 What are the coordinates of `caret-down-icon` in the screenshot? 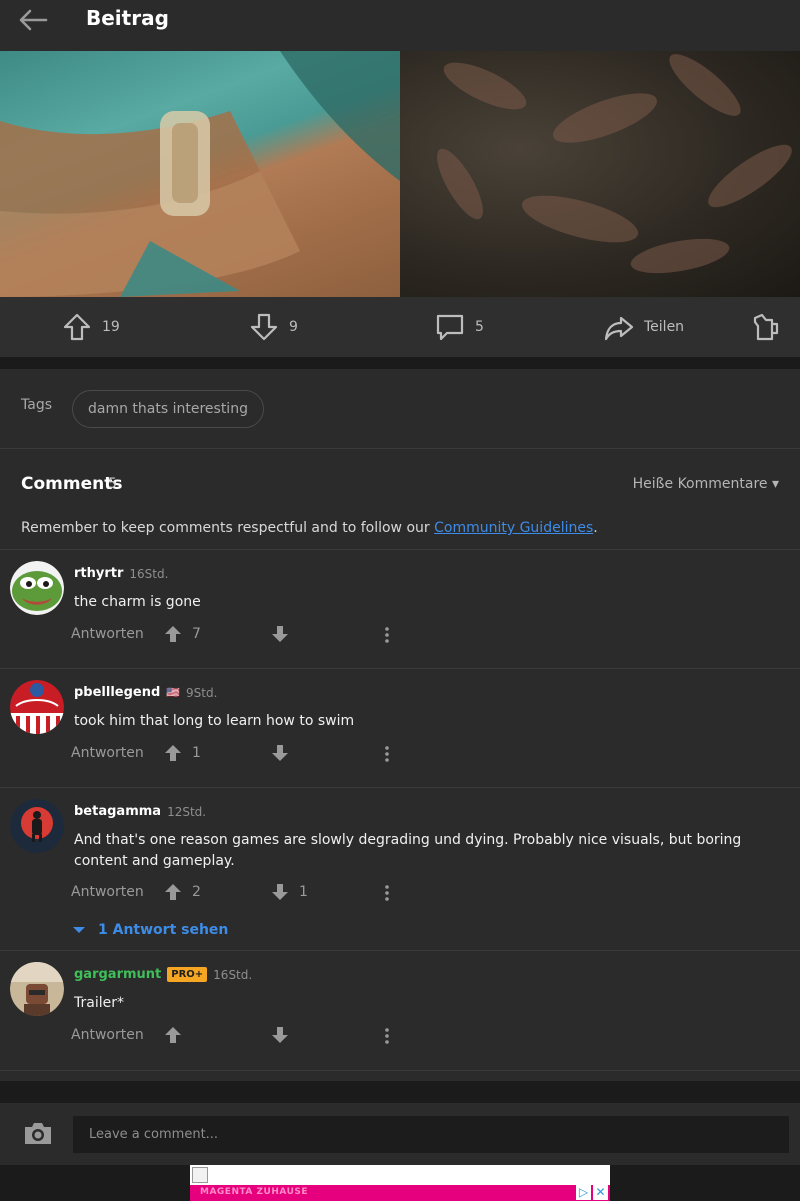 It's located at (79, 930).